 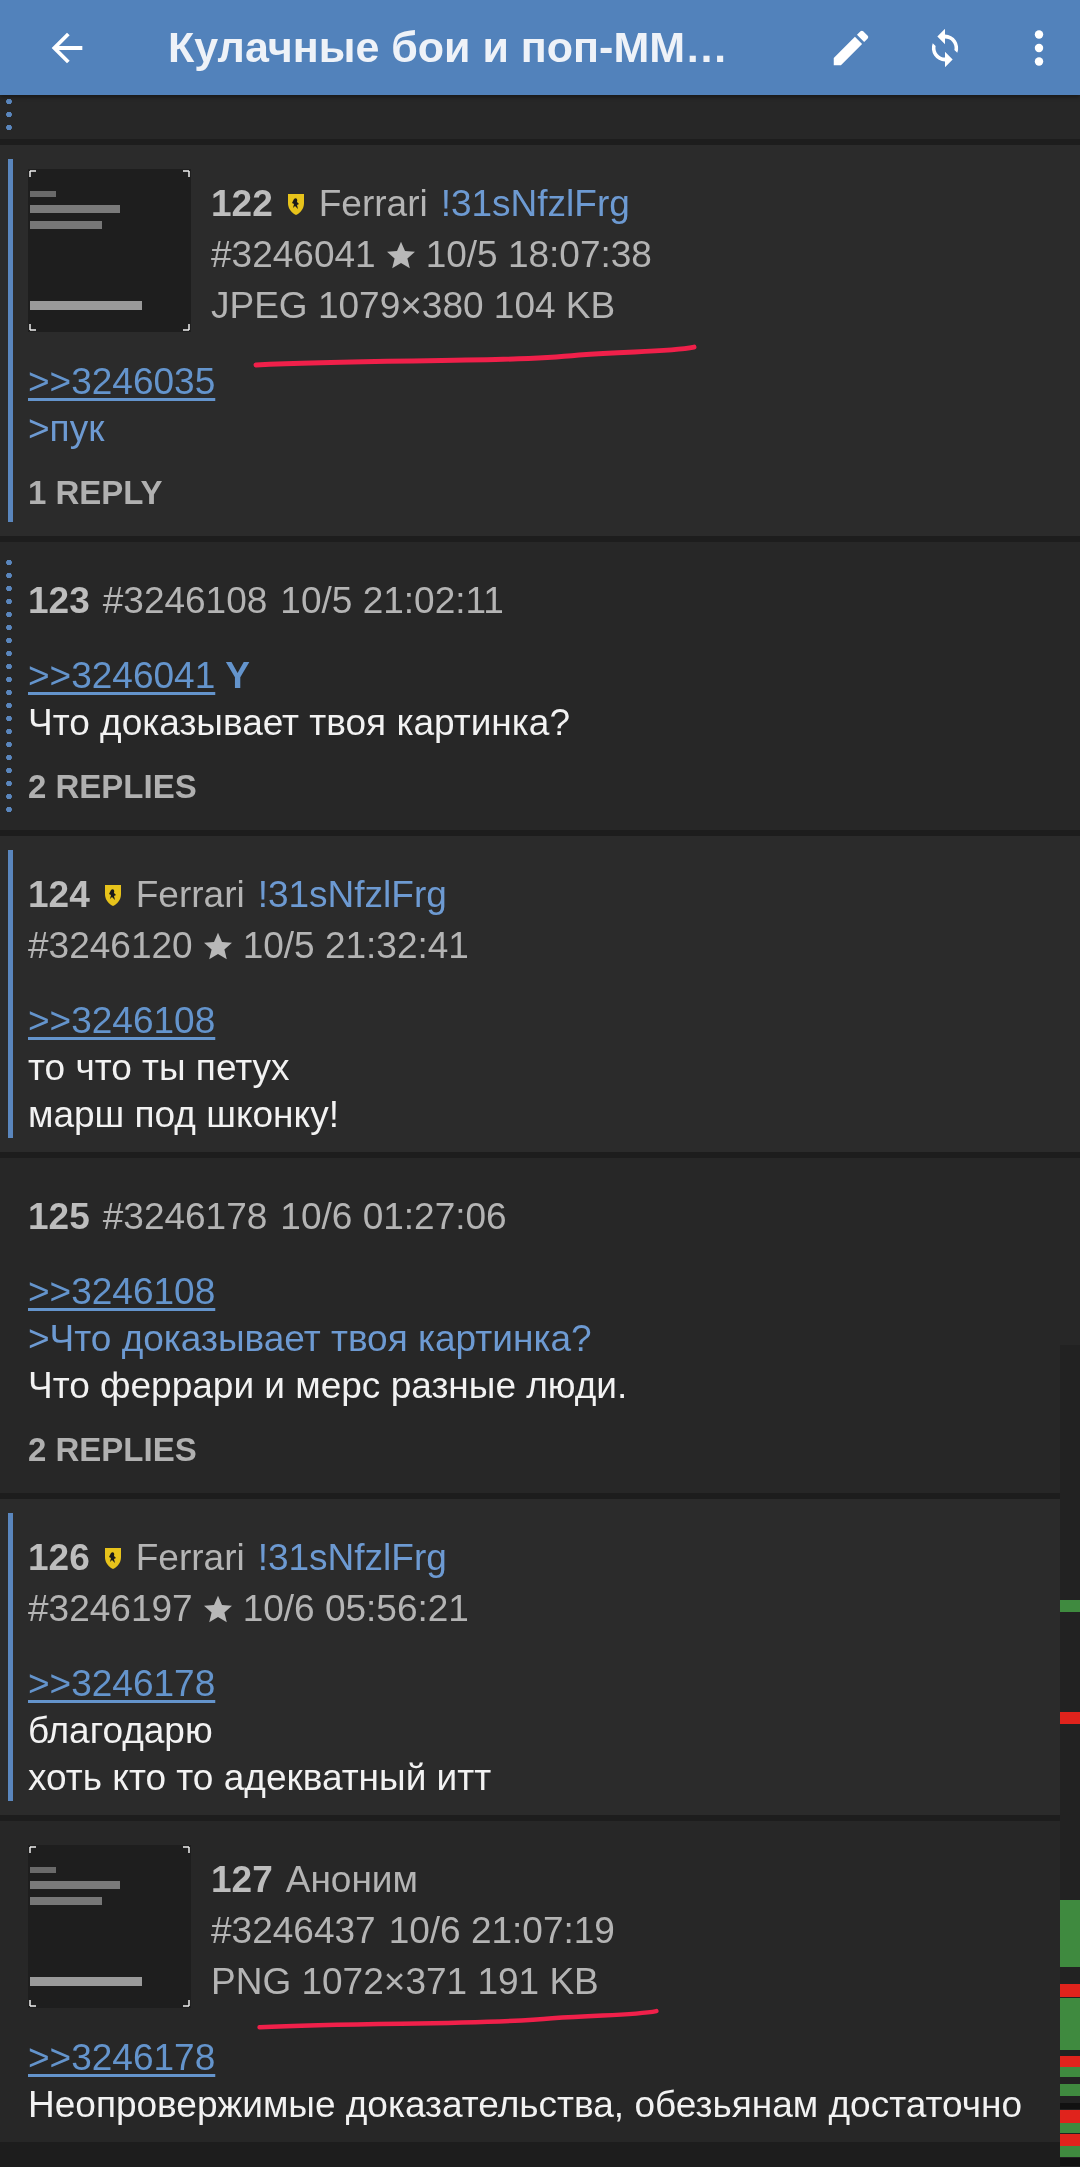 I want to click on message-text: Что доказывает твоя картинка?, so click(x=299, y=723).